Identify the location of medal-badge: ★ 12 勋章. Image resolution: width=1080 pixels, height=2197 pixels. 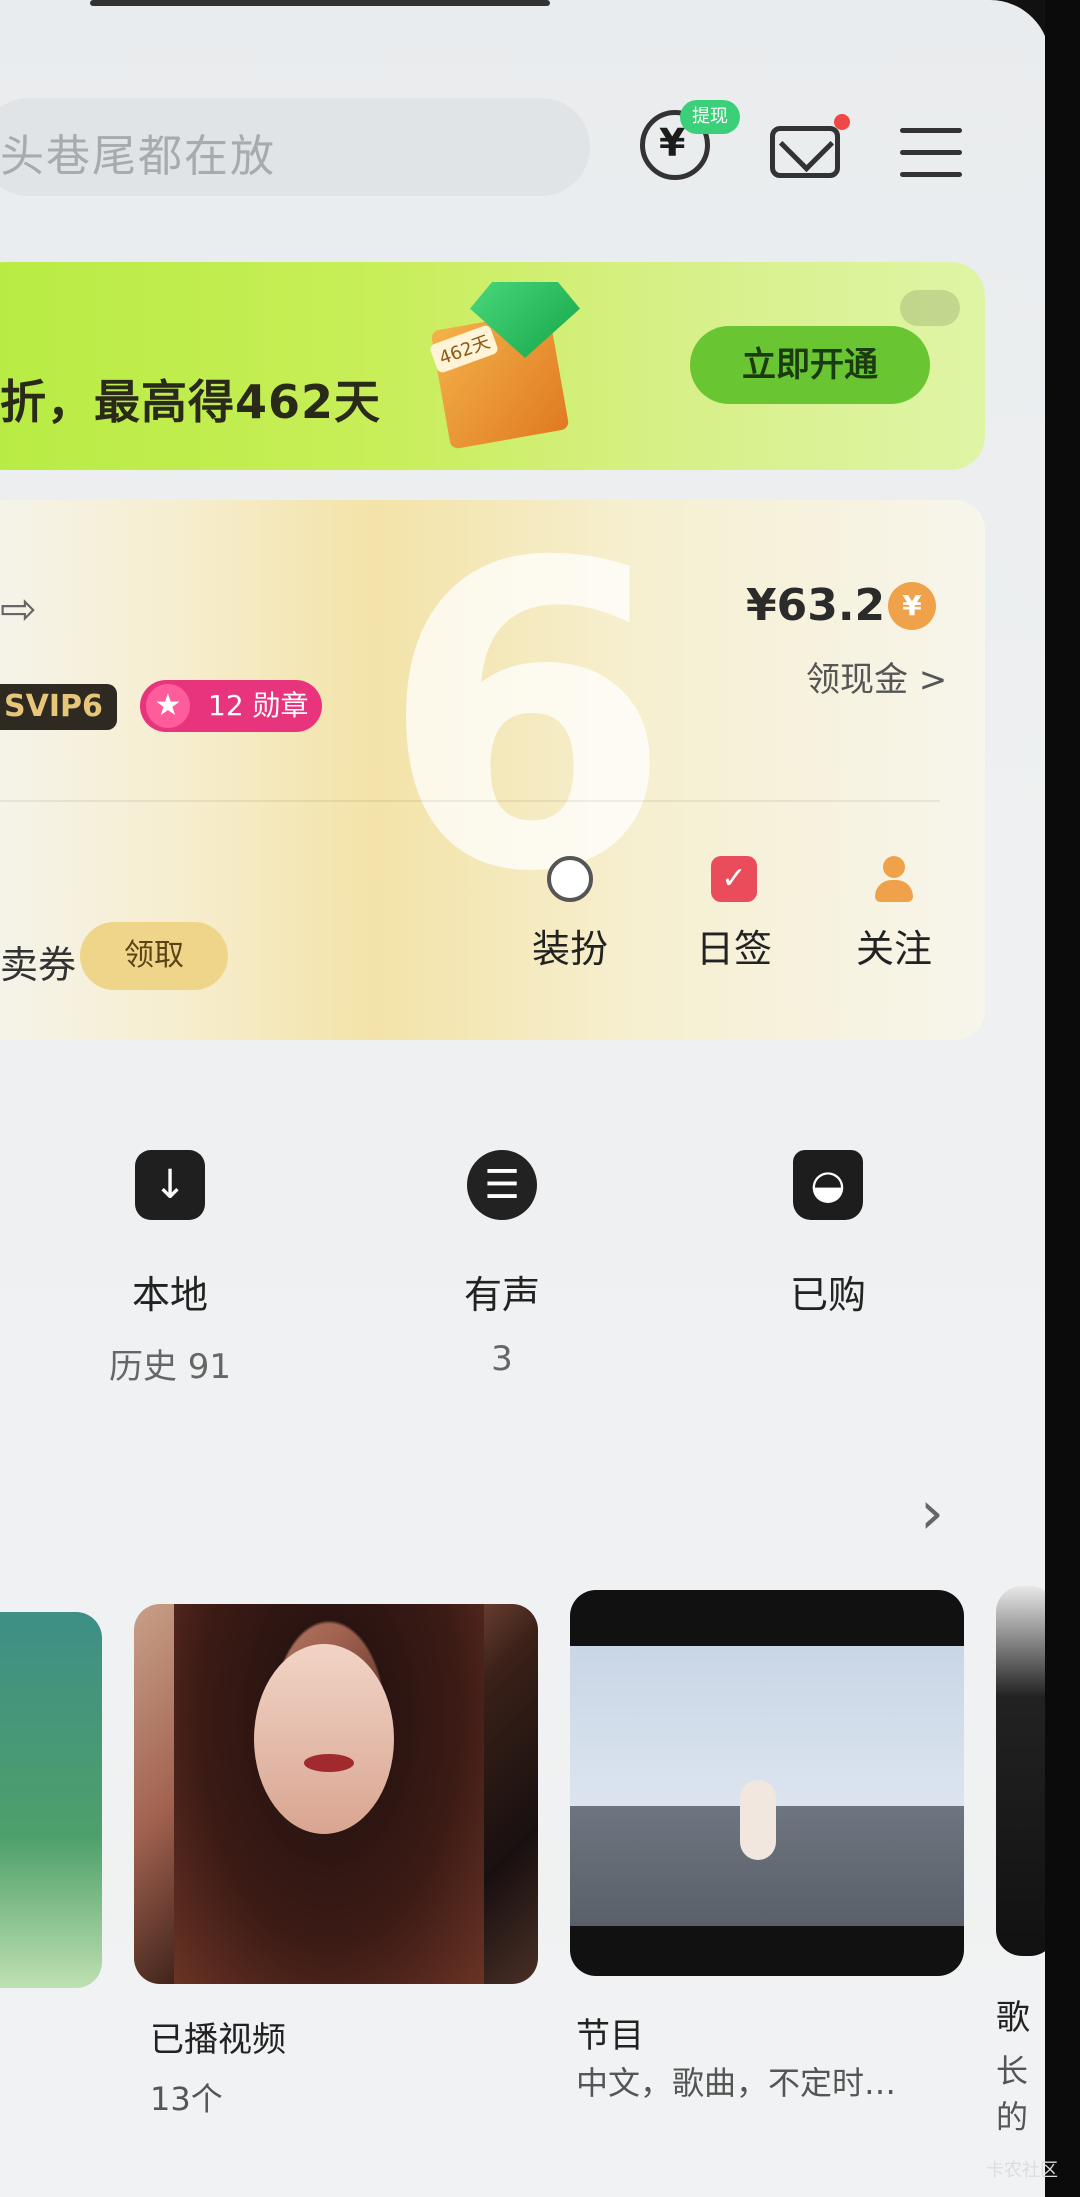
(231, 706).